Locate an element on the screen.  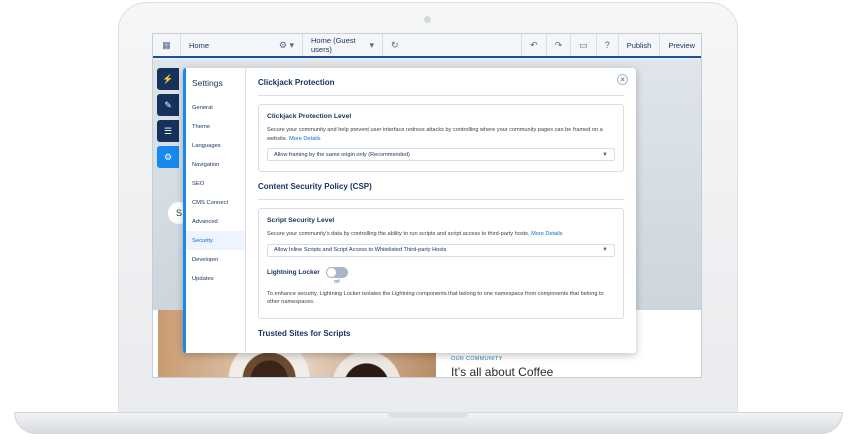
page-selector-label: Home (Guest users) is located at coordinates (333, 45).